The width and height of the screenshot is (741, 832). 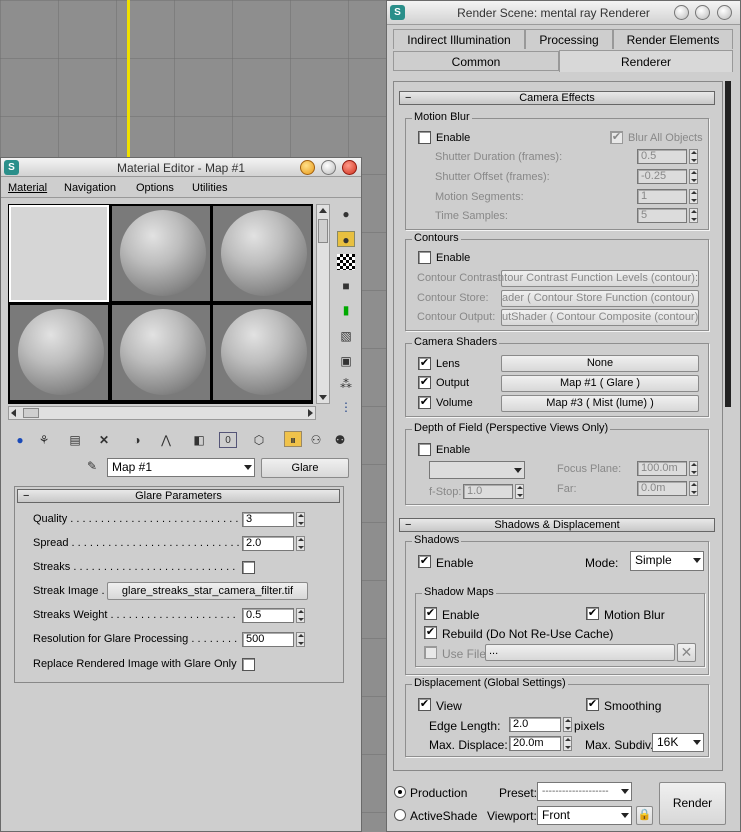 I want to click on rollout-scrollbar, so click(x=728, y=244).